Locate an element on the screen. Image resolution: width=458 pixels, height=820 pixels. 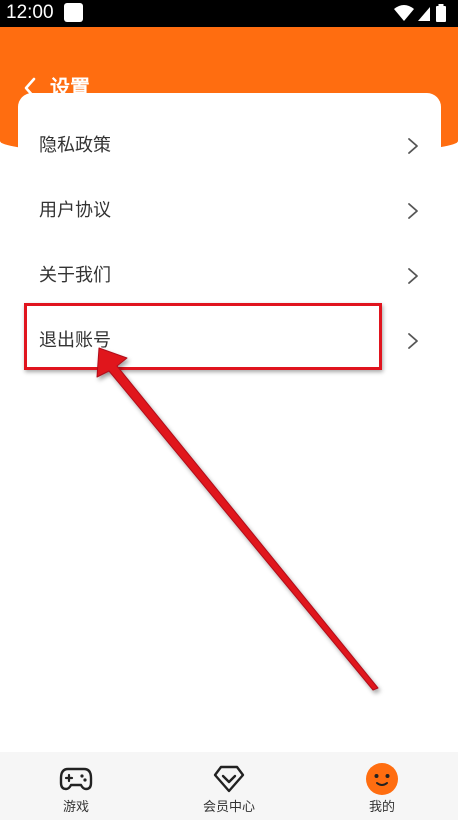
gamepad-icon is located at coordinates (76, 779).